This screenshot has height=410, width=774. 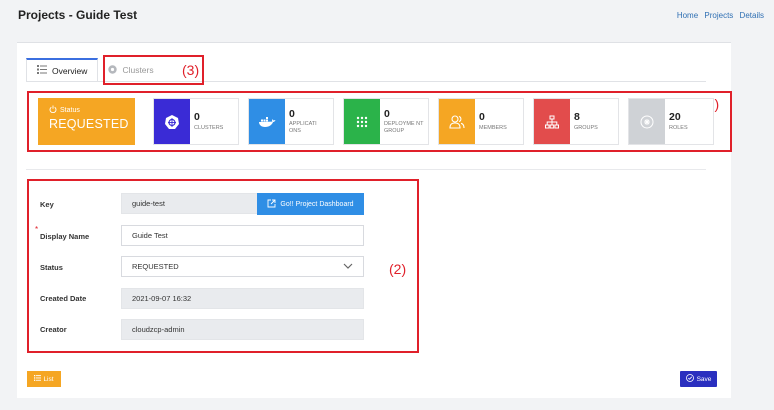 I want to click on required-marker: *, so click(x=37, y=229).